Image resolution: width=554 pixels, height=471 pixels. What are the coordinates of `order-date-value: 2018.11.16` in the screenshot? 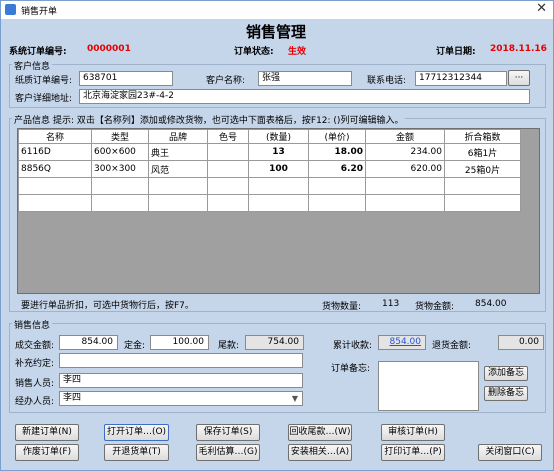 It's located at (518, 49).